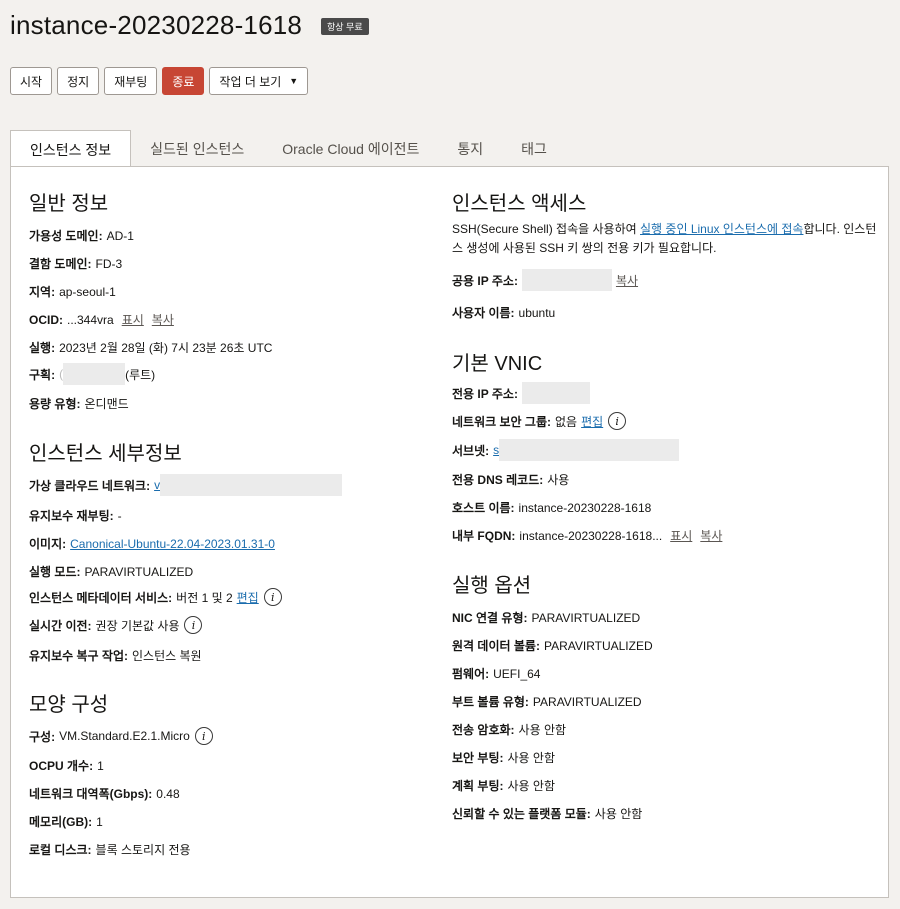  Describe the element at coordinates (69, 705) in the screenshot. I see `shape-config-heading: 모양 구성` at that location.